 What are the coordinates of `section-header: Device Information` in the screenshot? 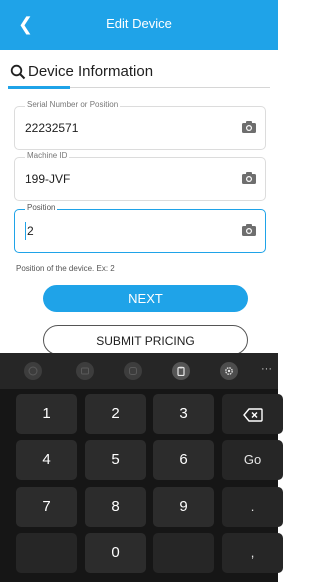 It's located at (139, 74).